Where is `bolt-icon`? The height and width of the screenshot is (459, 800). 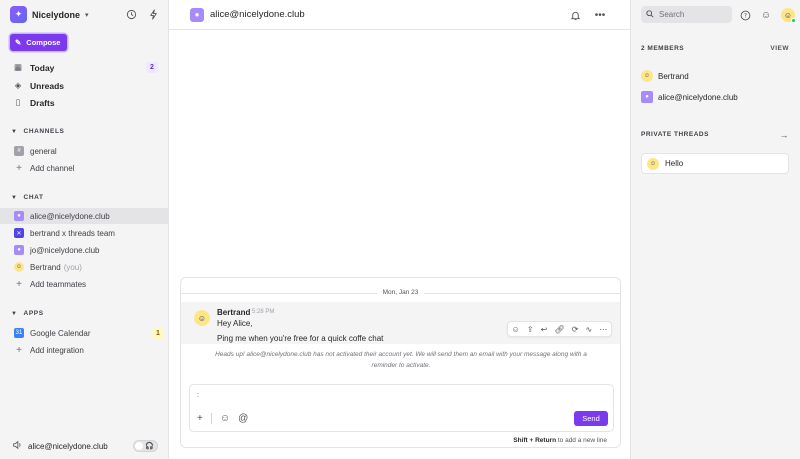 bolt-icon is located at coordinates (153, 14).